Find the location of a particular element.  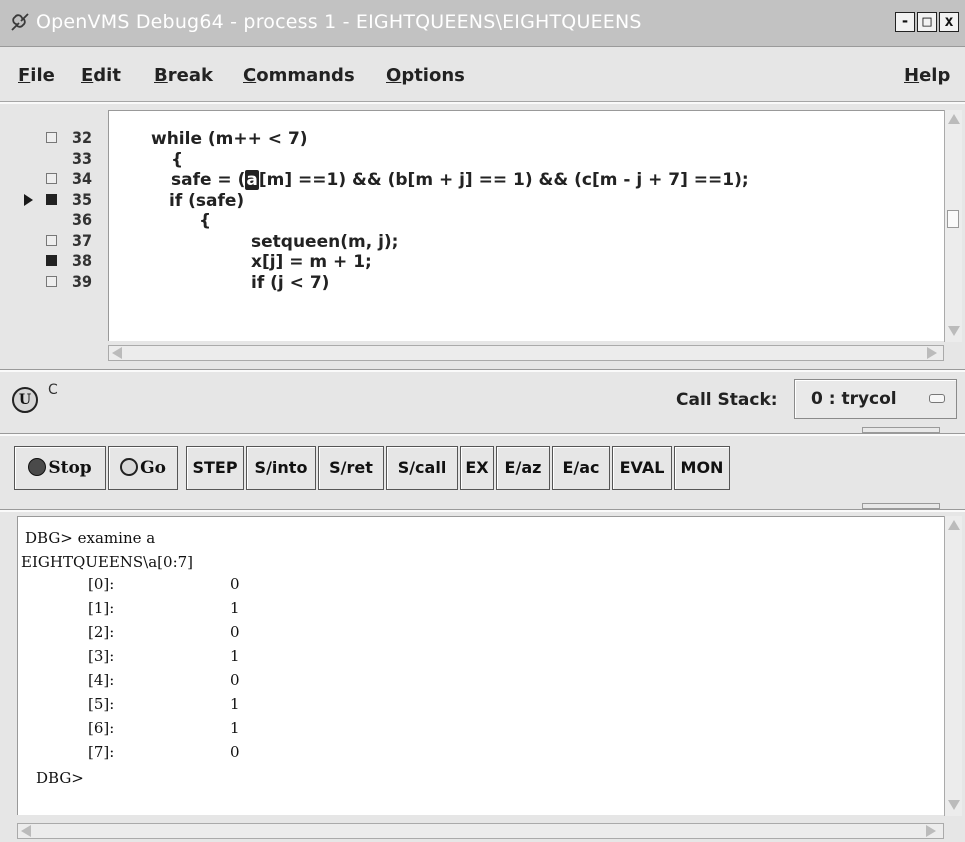

menu-commands-rest: ommands is located at coordinates (305, 75).